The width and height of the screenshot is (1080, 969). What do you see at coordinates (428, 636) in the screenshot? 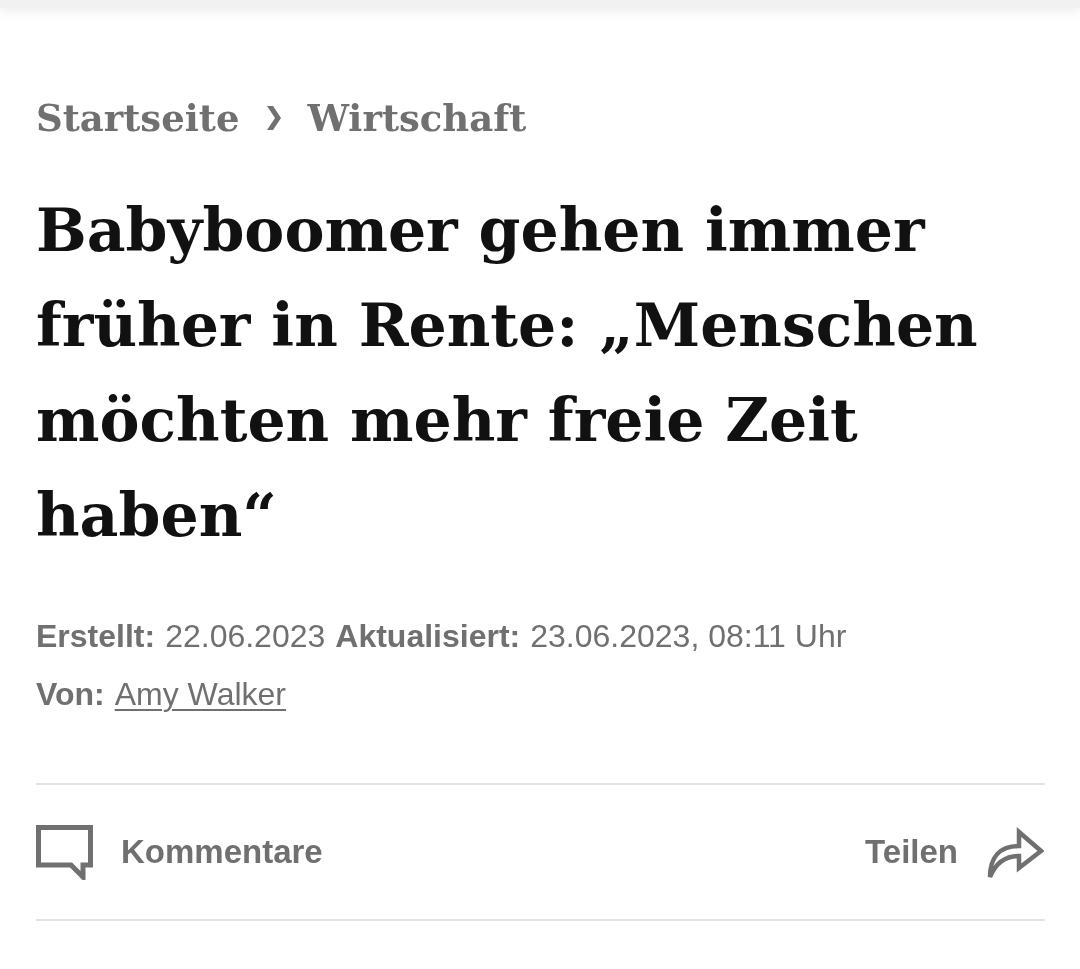
I see `date-label: Aktualisiert:` at bounding box center [428, 636].